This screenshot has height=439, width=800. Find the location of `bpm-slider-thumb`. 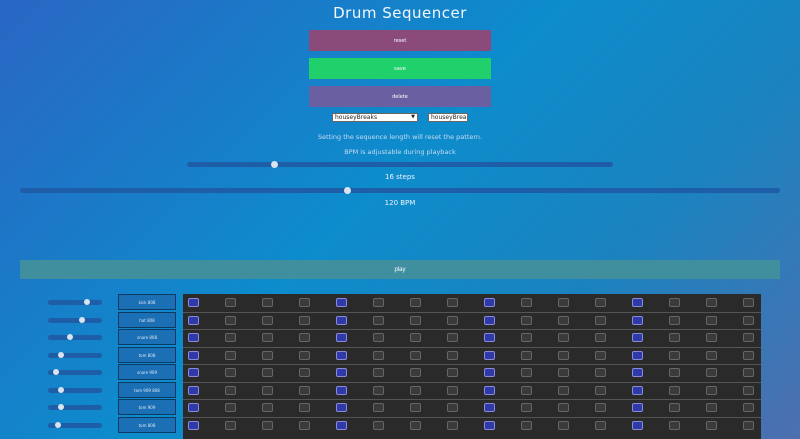

bpm-slider-thumb is located at coordinates (347, 190).